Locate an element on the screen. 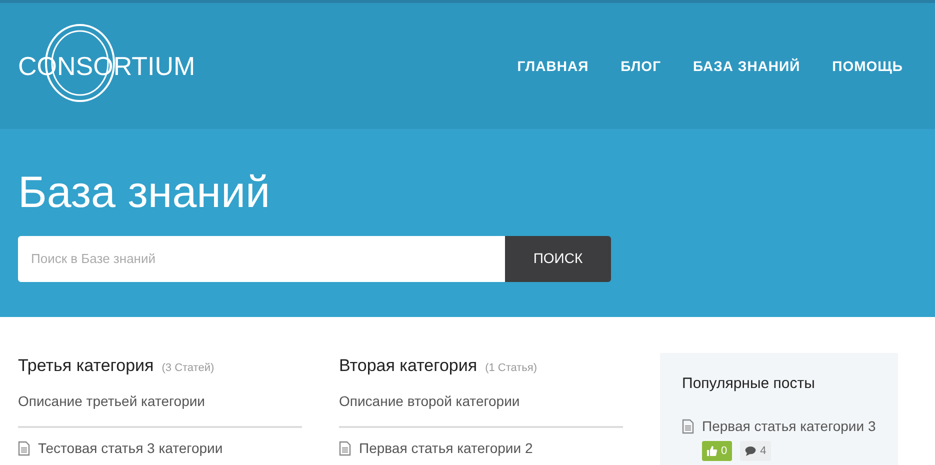 The width and height of the screenshot is (935, 465). page-title: База знаний is located at coordinates (145, 193).